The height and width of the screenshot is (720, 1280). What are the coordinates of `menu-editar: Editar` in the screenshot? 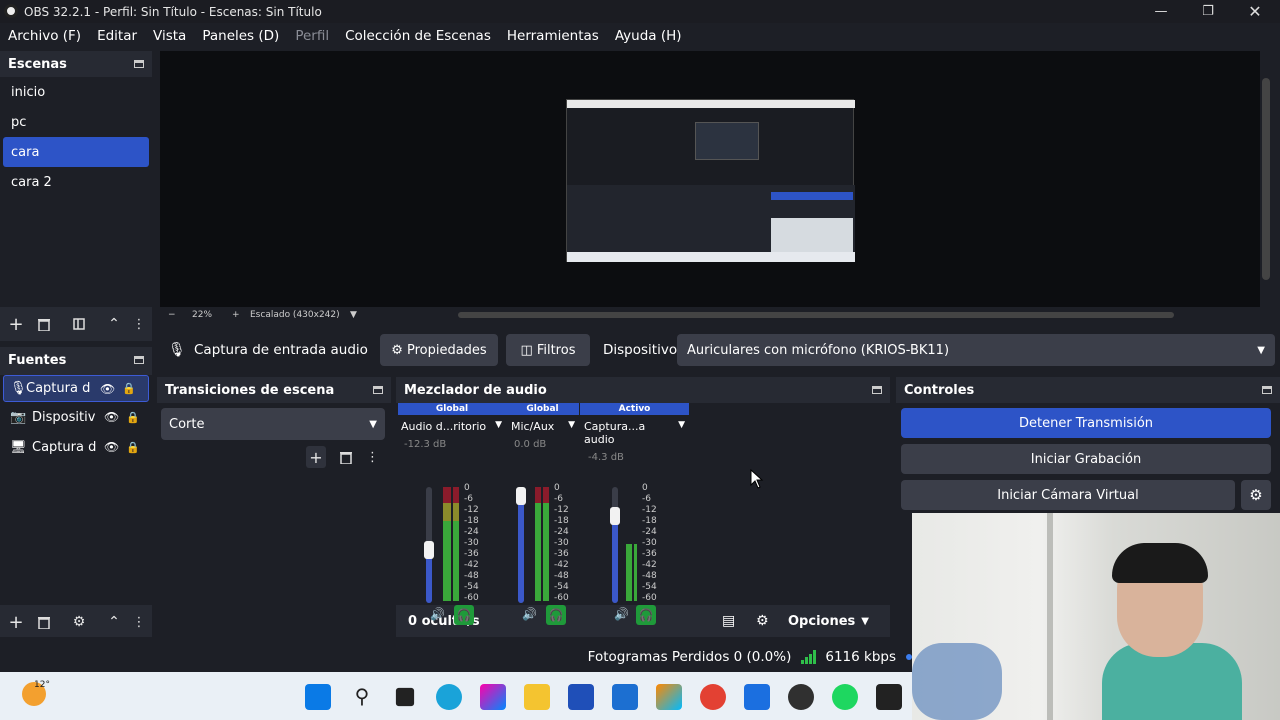 It's located at (117, 36).